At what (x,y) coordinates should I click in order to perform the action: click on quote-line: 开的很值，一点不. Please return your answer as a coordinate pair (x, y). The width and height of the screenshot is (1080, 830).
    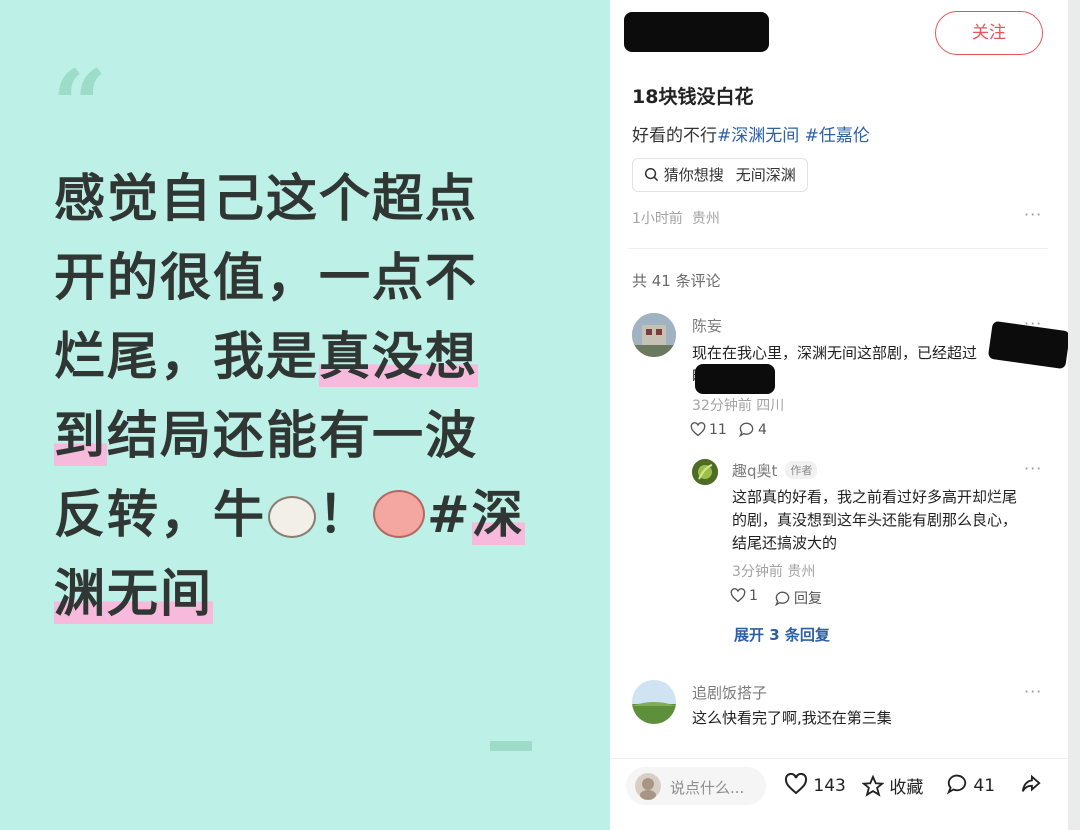
    Looking at the image, I should click on (314, 278).